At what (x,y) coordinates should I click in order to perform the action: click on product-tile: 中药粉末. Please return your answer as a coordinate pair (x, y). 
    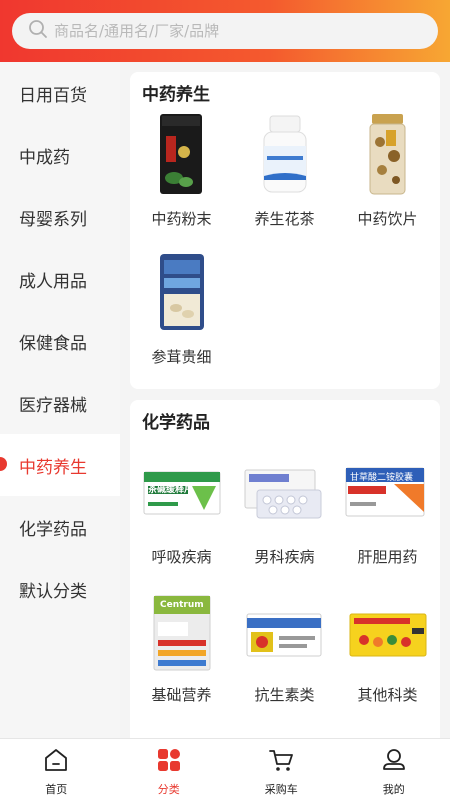
    Looking at the image, I should click on (181, 150).